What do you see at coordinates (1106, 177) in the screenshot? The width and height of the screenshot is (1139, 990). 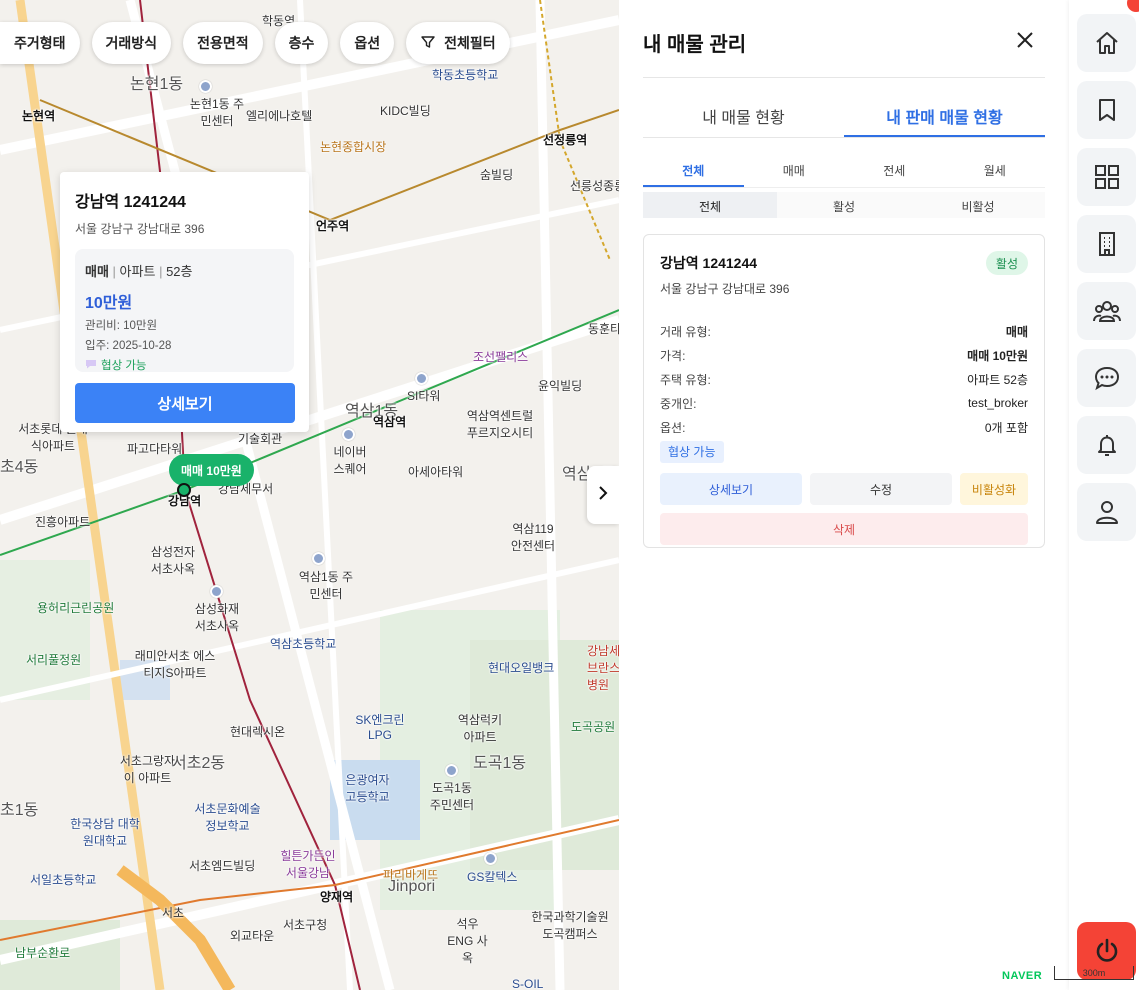 I see `sidebar-grid-button` at bounding box center [1106, 177].